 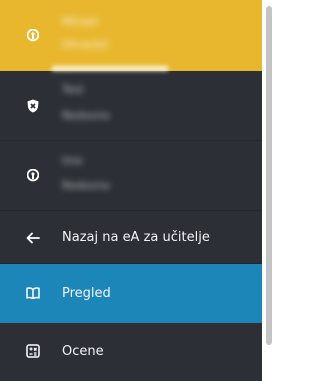 I want to click on account-name: Ime, so click(x=72, y=160).